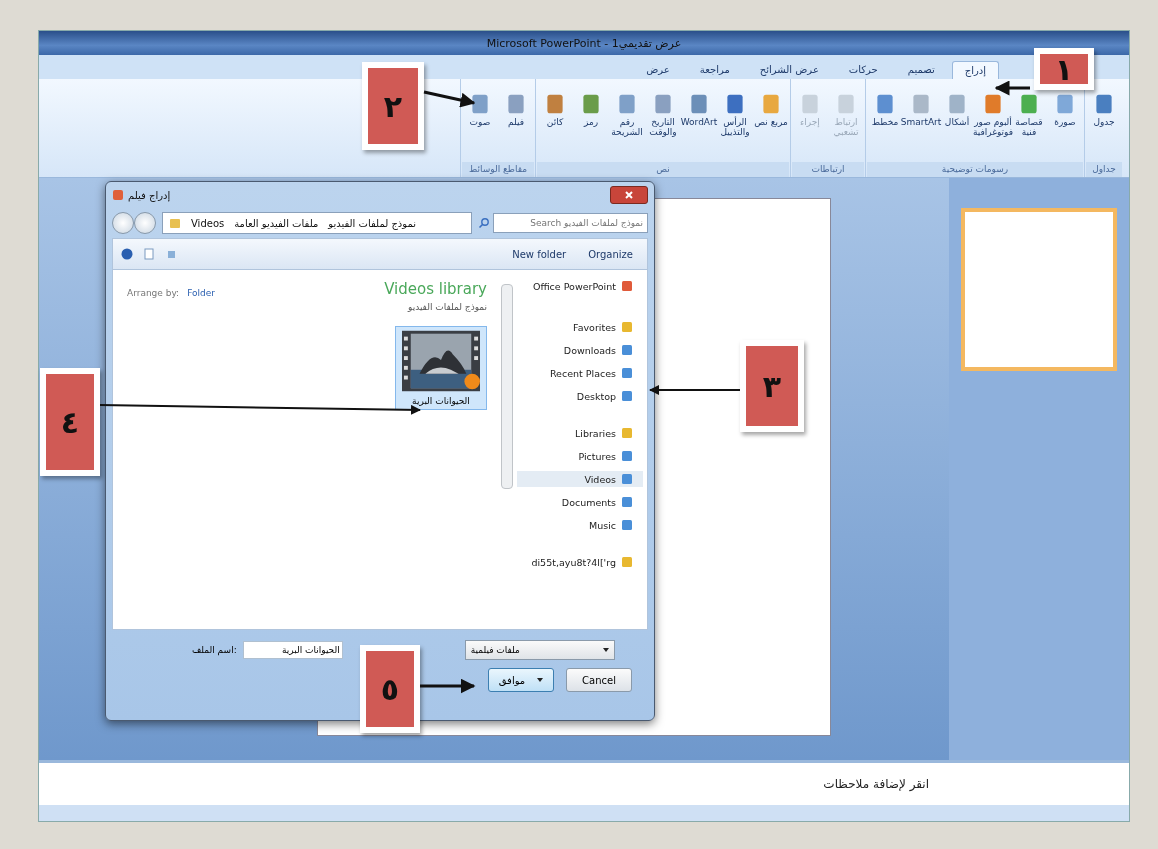 Image resolution: width=1158 pixels, height=849 pixels. I want to click on nav-item: Documents, so click(580, 502).